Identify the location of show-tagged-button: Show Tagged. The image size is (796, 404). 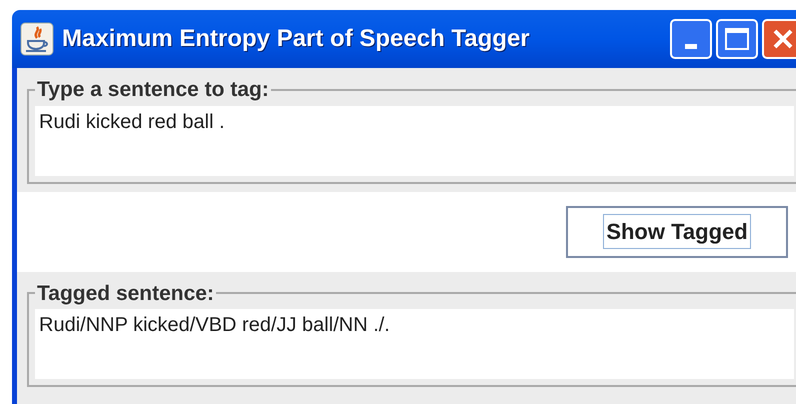
(677, 232).